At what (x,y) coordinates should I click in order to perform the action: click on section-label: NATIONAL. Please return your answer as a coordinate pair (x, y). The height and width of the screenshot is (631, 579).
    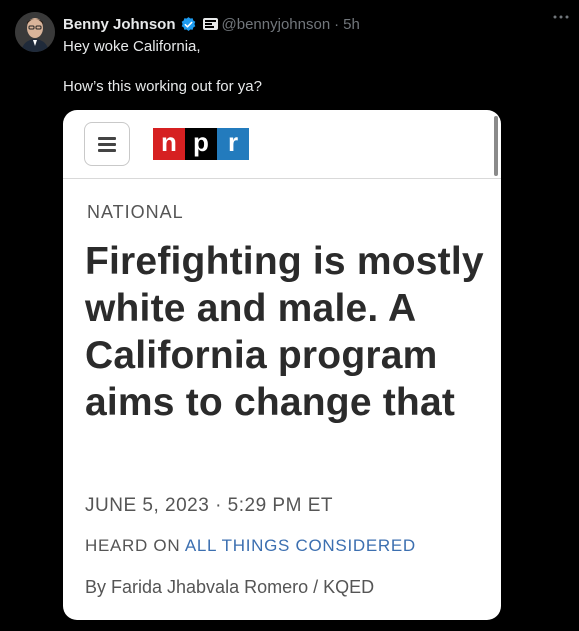
    Looking at the image, I should click on (135, 212).